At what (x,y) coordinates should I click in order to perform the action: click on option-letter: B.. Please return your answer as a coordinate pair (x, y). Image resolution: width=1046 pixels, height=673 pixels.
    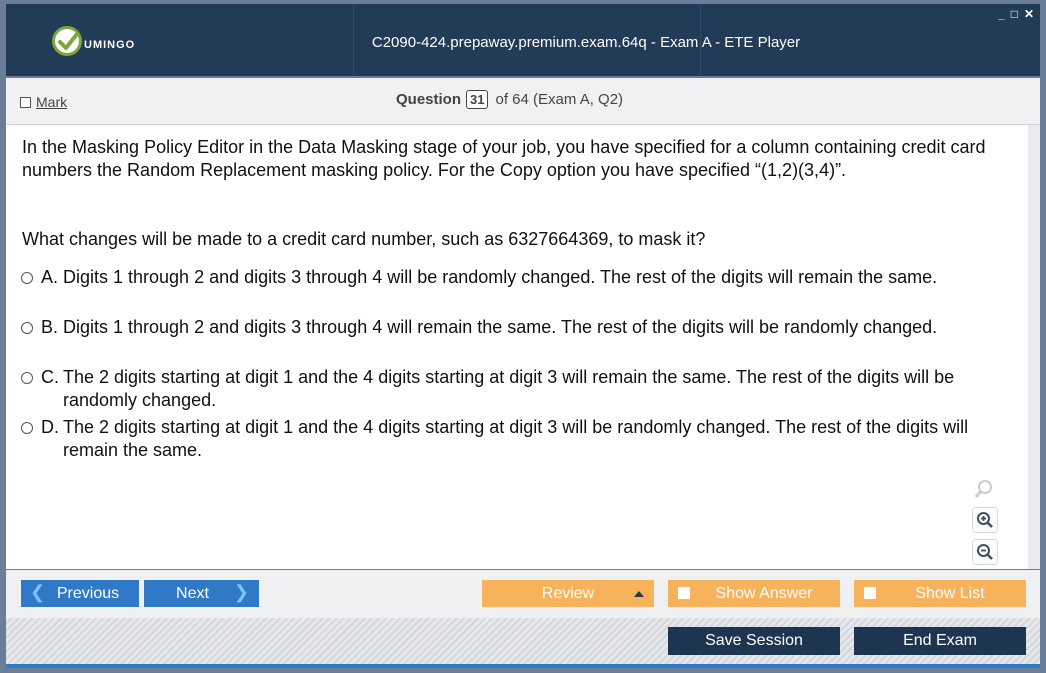
    Looking at the image, I should click on (50, 327).